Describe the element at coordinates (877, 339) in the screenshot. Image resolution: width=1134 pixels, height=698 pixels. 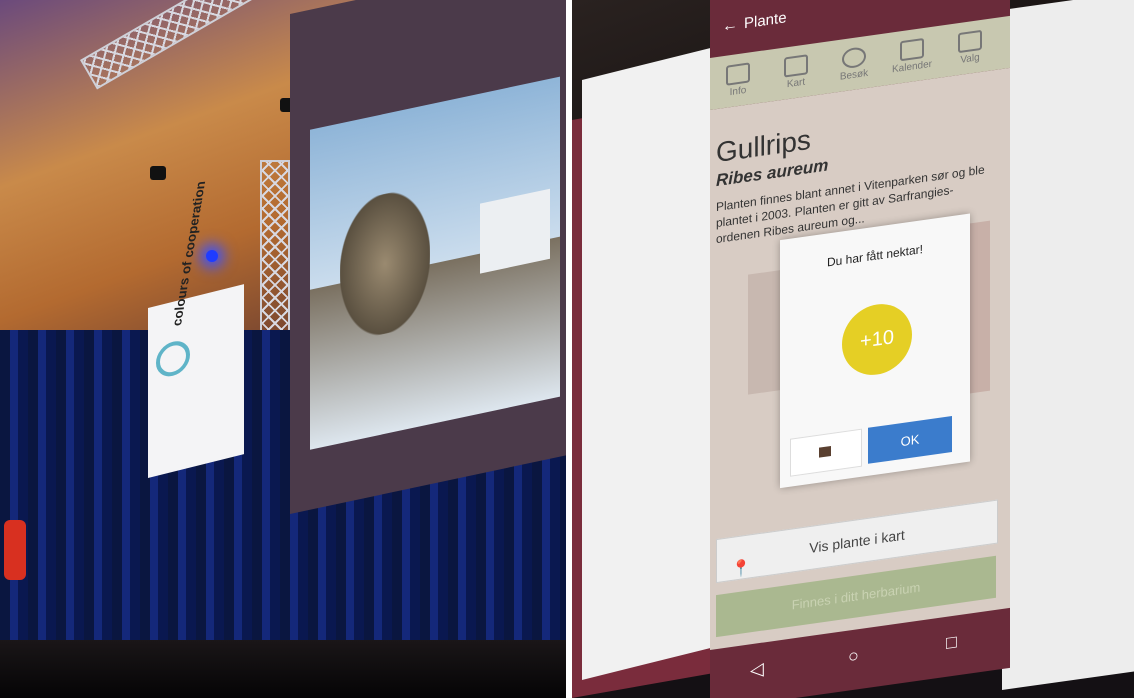
I see `nectar-points-badge: +10` at that location.